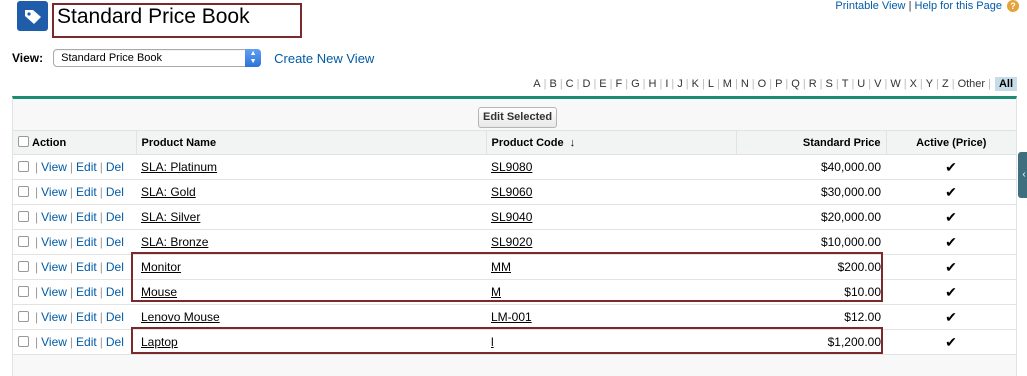 The width and height of the screenshot is (1027, 376). Describe the element at coordinates (1022, 175) in the screenshot. I see `sidebar-toggle-tab: ‹` at that location.